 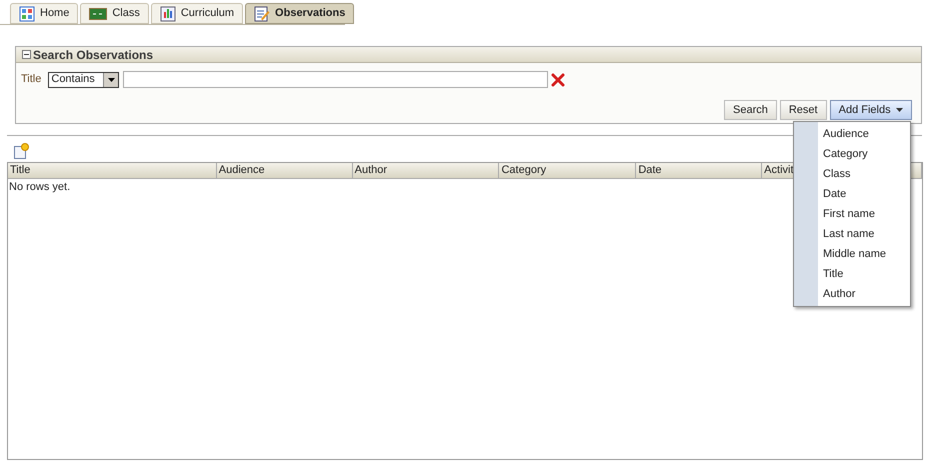 I want to click on empty-message: No rows yet., so click(x=39, y=187).